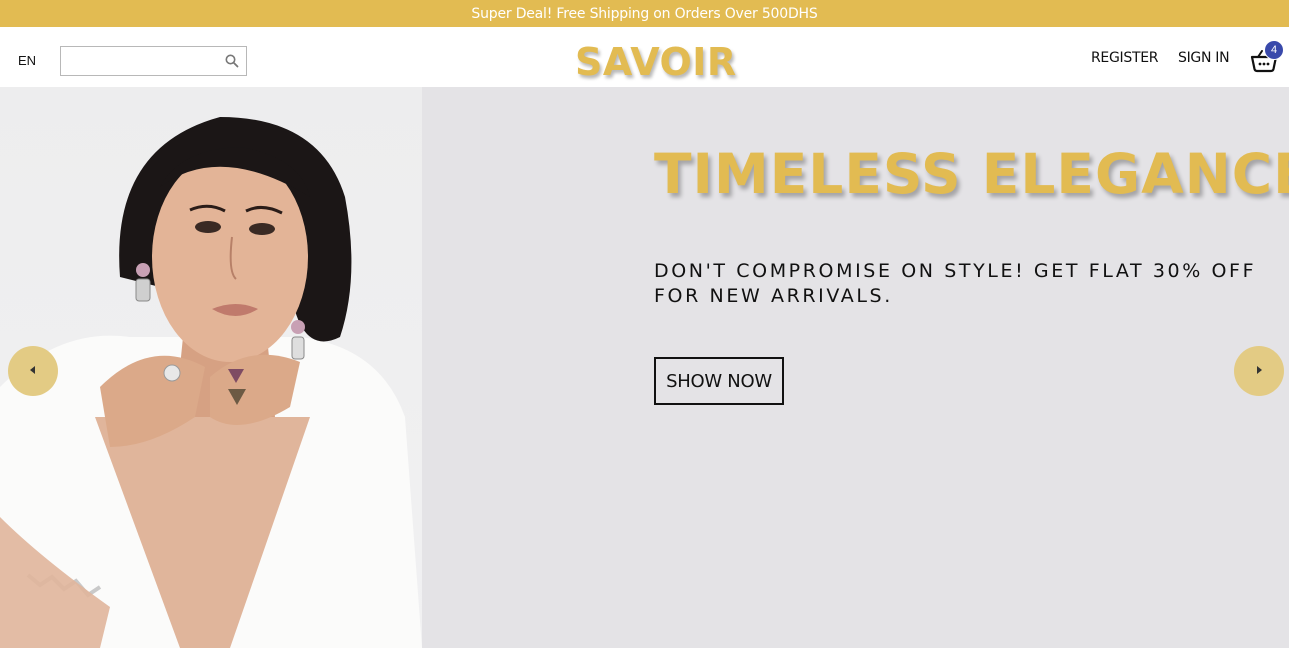  Describe the element at coordinates (1124, 58) in the screenshot. I see `register-link: REGISTER` at that location.